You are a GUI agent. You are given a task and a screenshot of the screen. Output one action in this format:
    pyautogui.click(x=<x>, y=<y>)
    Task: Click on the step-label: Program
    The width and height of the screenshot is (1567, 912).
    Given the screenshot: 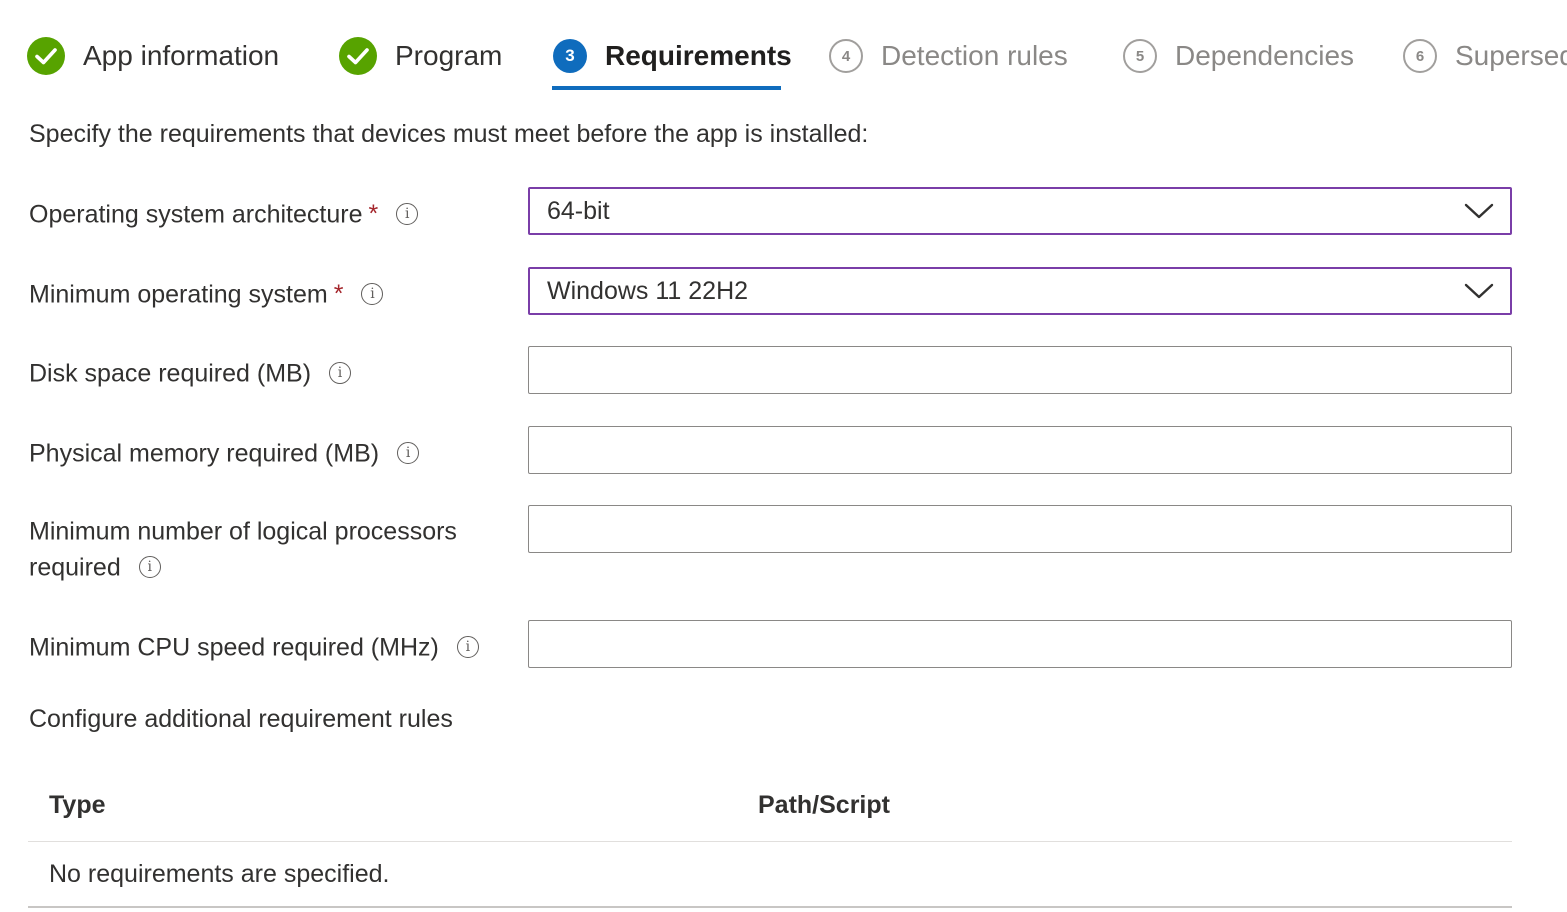 What is the action you would take?
    pyautogui.click(x=449, y=55)
    